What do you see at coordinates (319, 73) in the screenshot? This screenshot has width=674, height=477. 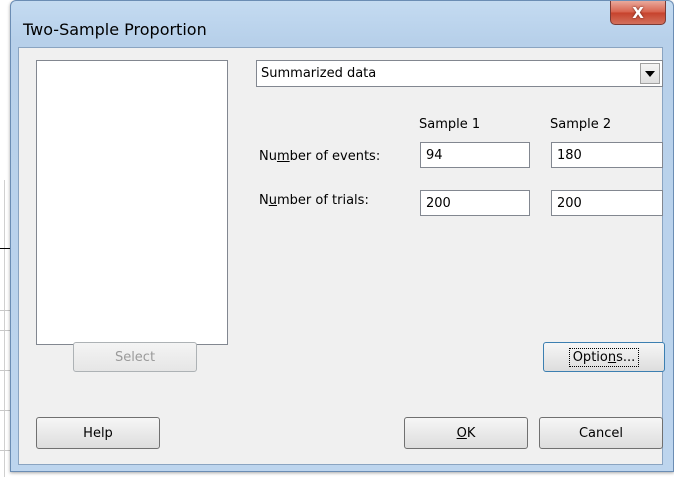 I see `data-source-value: Summarized data` at bounding box center [319, 73].